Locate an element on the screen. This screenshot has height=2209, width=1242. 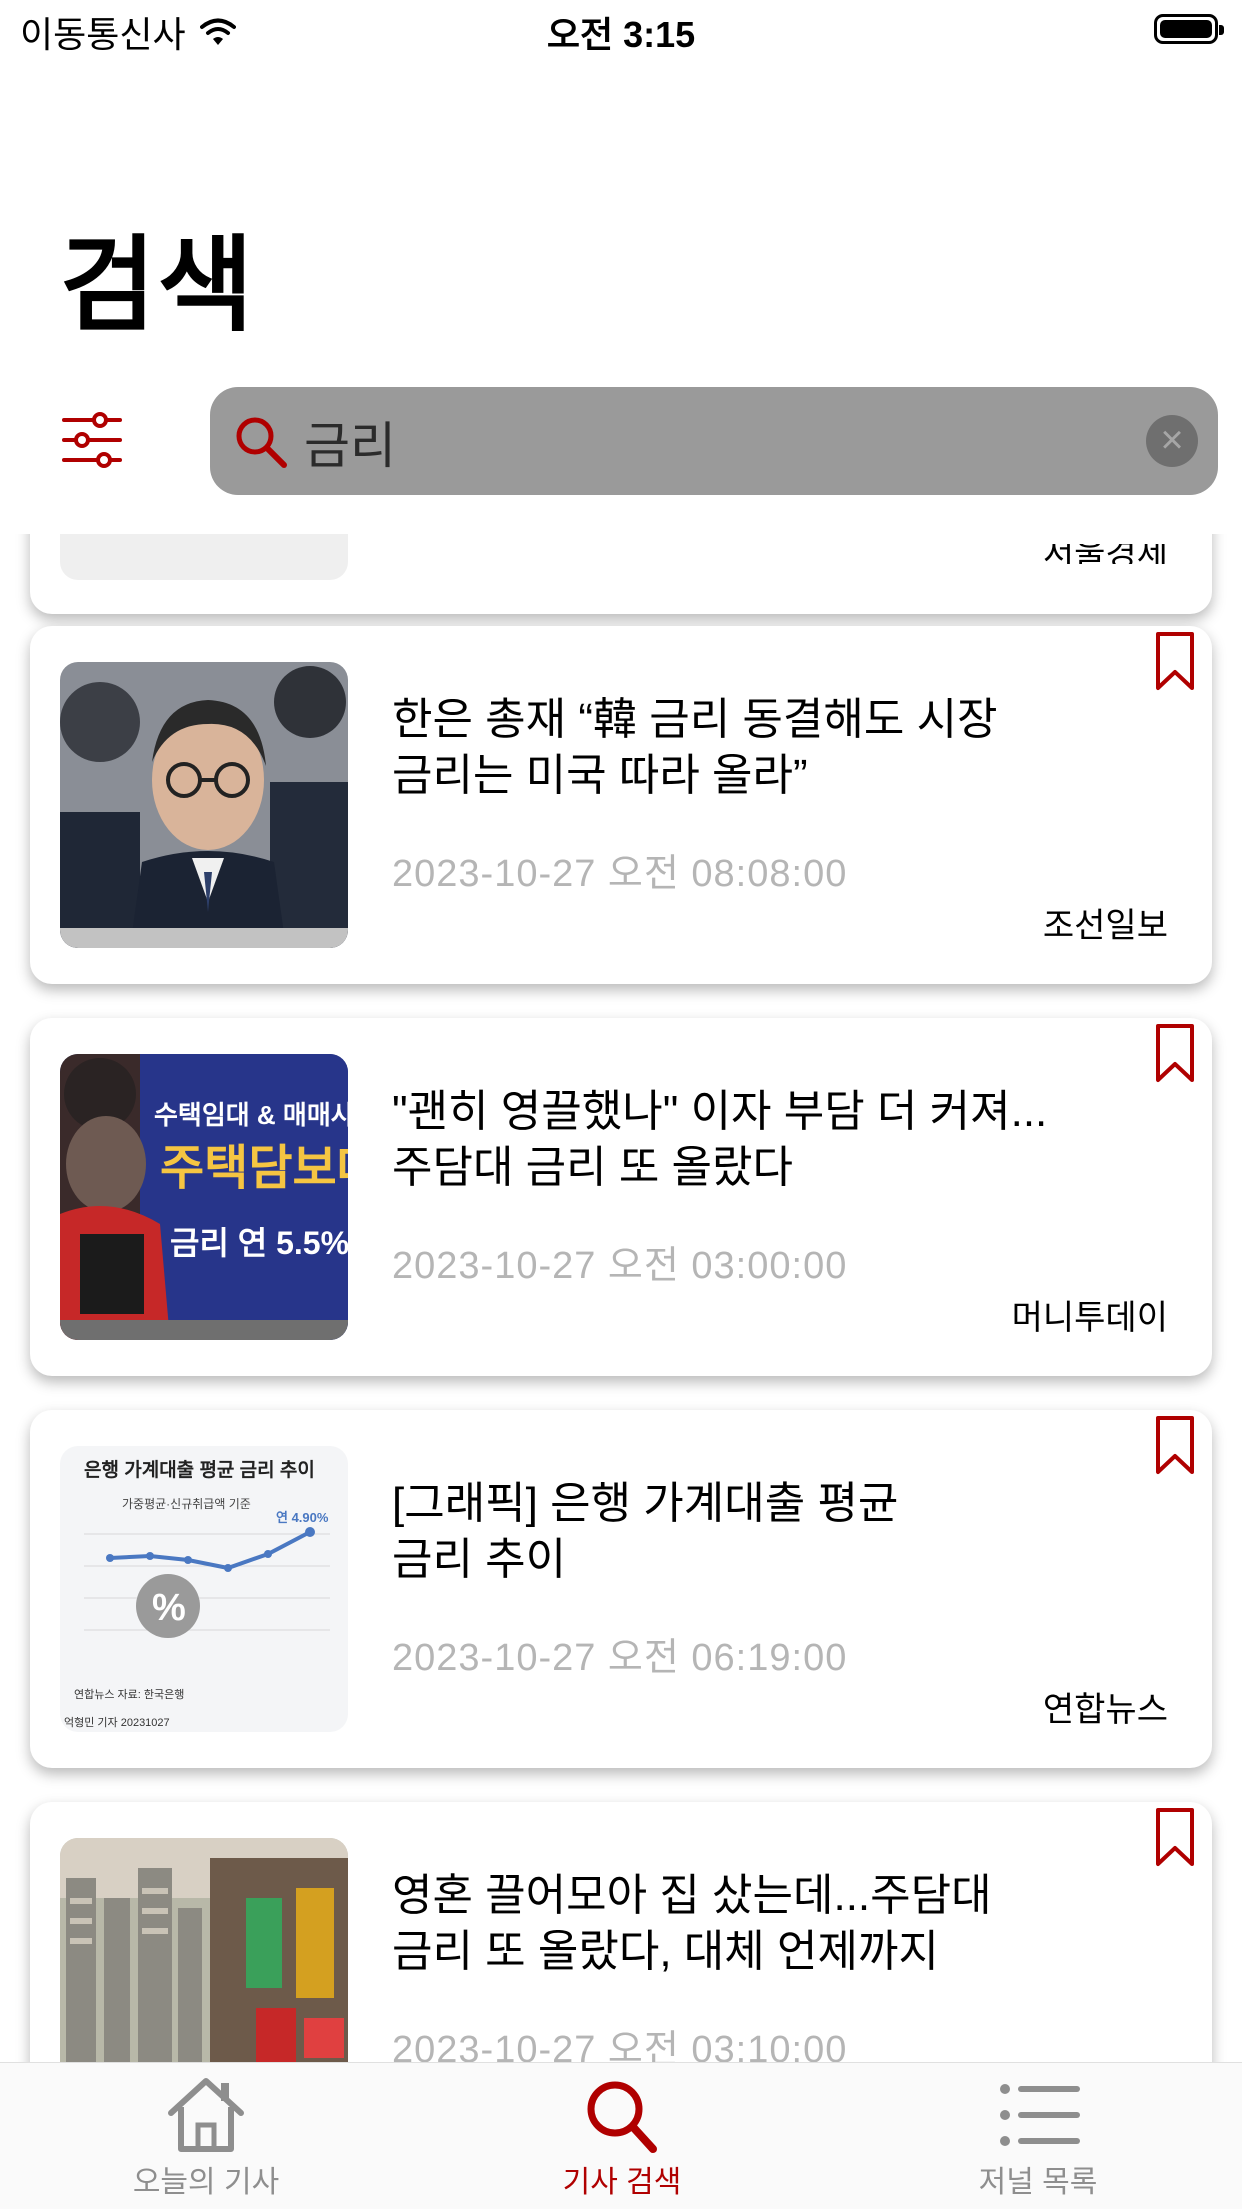
article-title-line: 영혼 끌어모아 집 샀는데...주담대 is located at coordinates (692, 1895).